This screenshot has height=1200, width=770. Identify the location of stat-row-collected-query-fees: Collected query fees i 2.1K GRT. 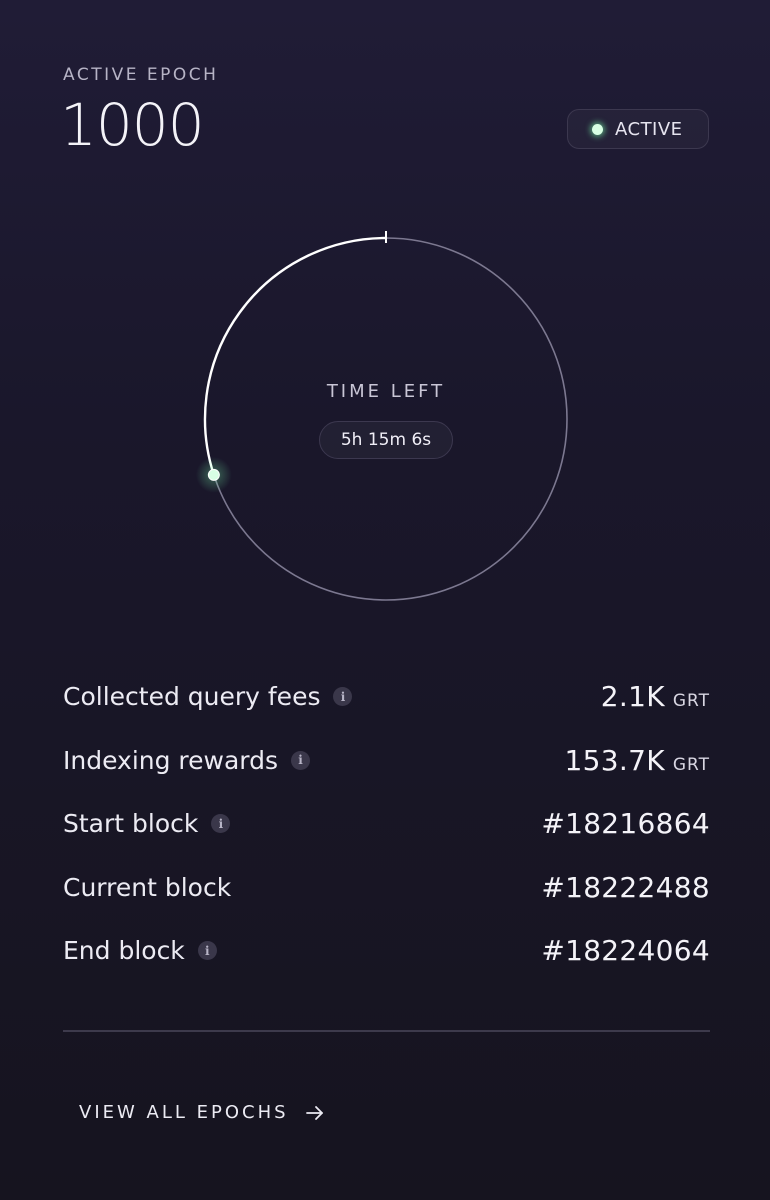
(386, 697).